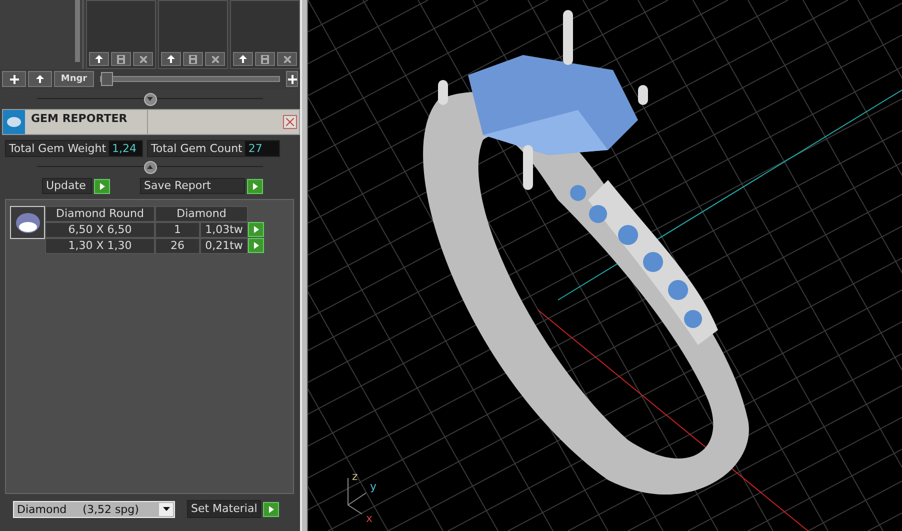 The height and width of the screenshot is (531, 902). Describe the element at coordinates (67, 186) in the screenshot. I see `action-label: Update` at that location.